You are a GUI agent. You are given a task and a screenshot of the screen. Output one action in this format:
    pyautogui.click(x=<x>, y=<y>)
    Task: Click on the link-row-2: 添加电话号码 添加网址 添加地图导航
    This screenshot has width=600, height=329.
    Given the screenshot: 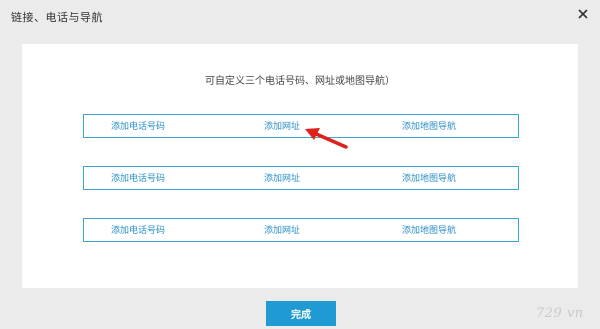 What is the action you would take?
    pyautogui.click(x=301, y=178)
    